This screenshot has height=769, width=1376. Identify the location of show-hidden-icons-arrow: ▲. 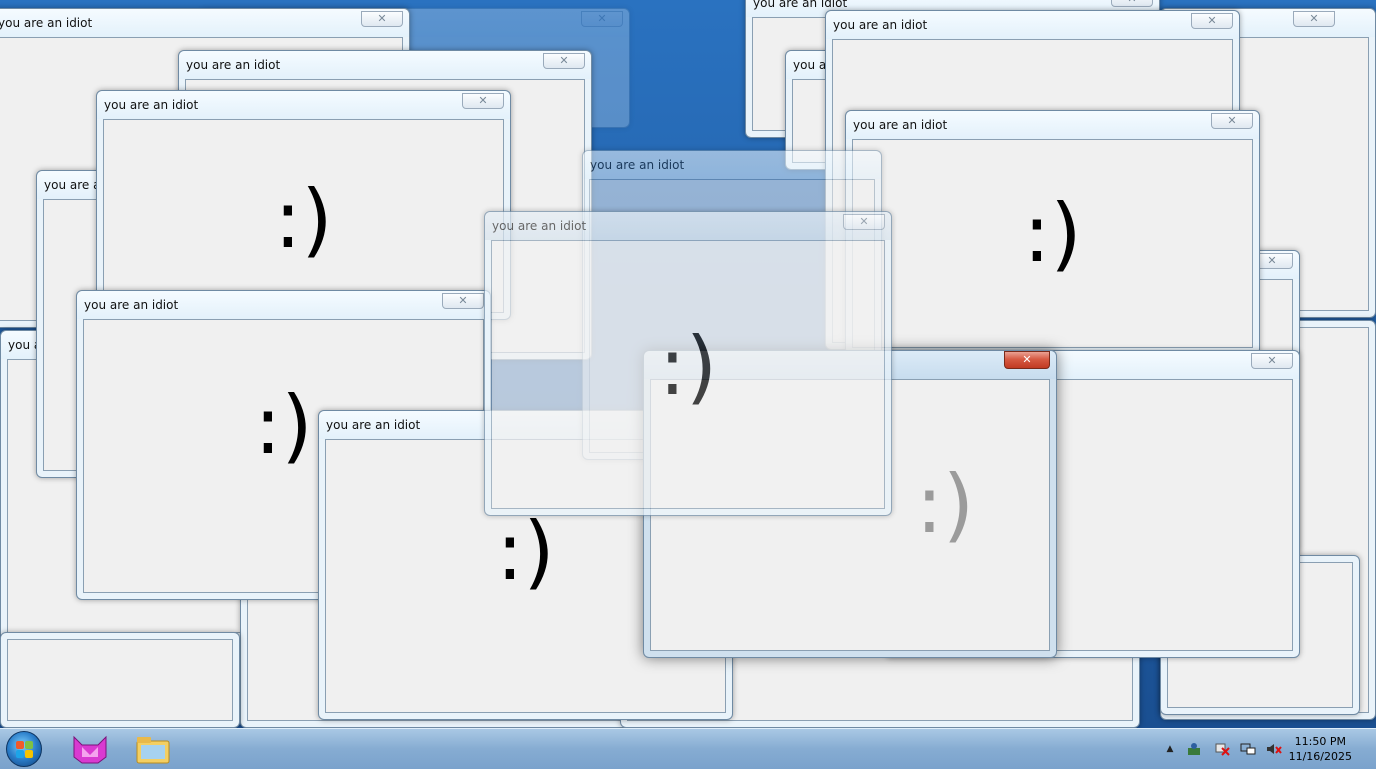
(1170, 749).